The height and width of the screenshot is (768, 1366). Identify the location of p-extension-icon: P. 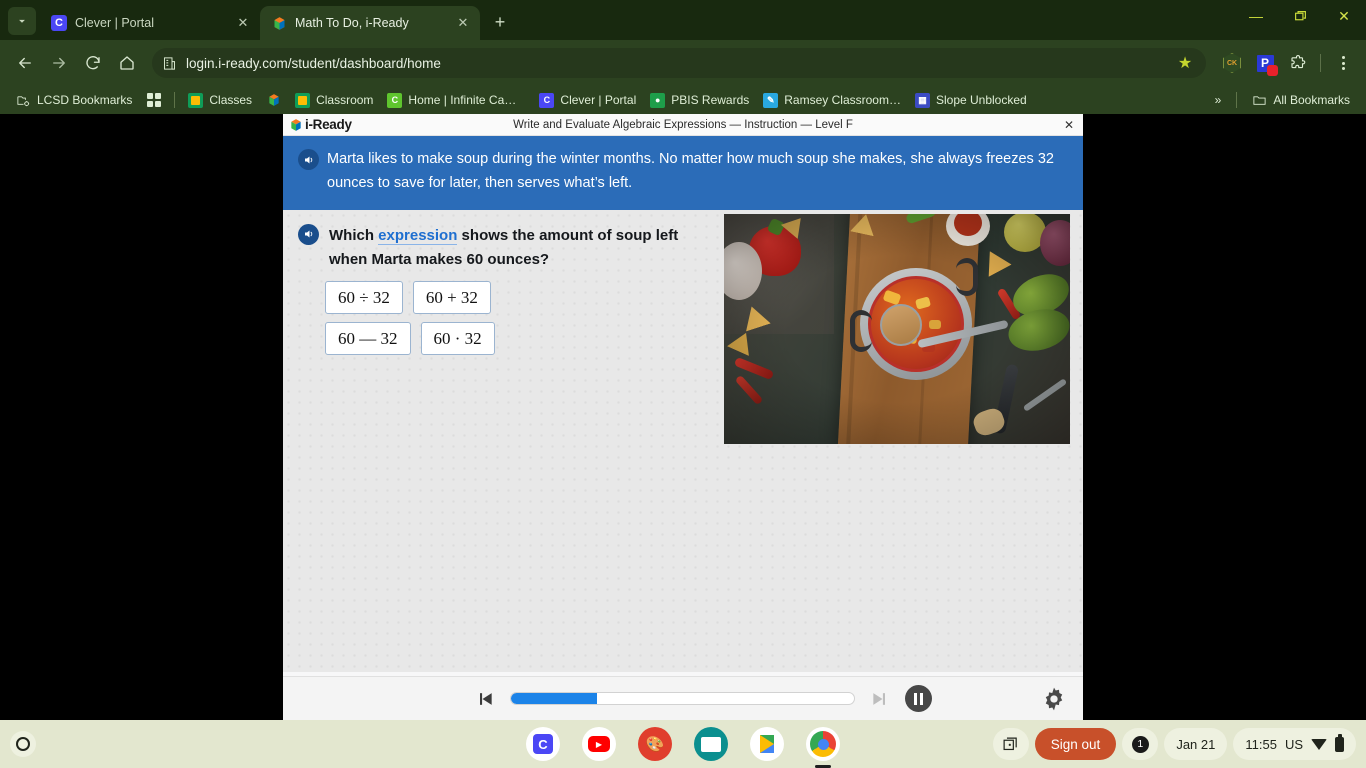
(1265, 63).